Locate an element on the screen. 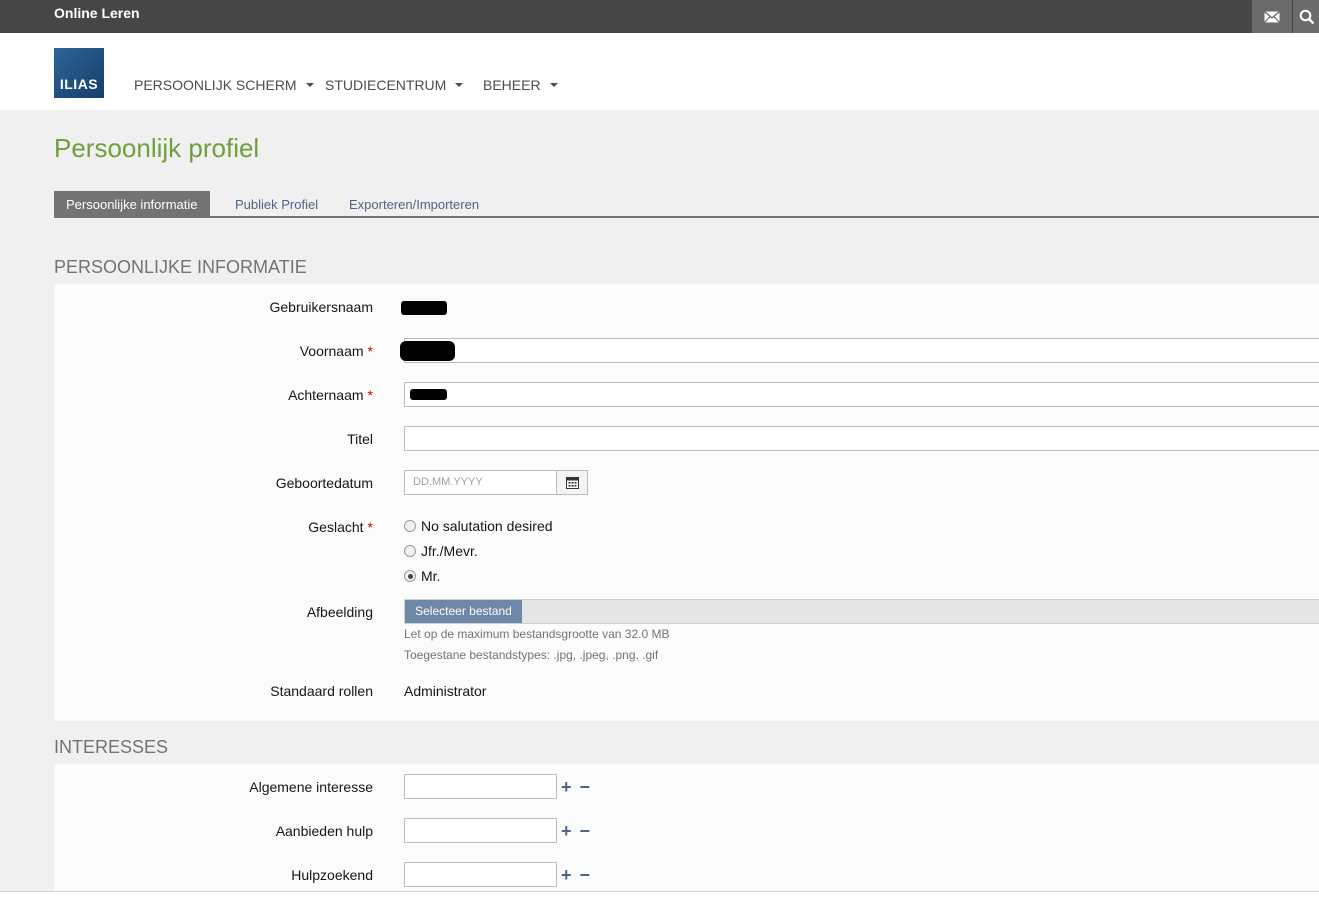 The image size is (1319, 898). lastname-label: Achternaam * is located at coordinates (330, 395).